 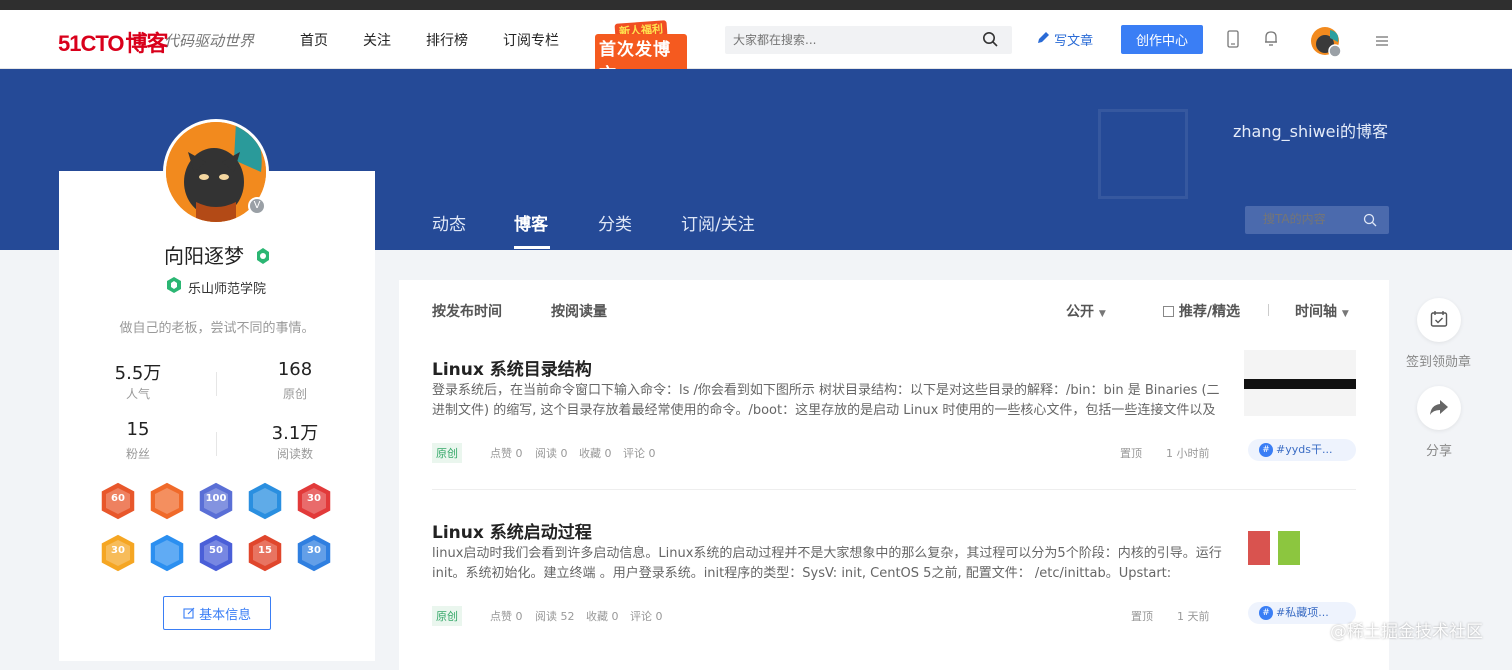 I want to click on share-label: 分享, so click(x=1439, y=451).